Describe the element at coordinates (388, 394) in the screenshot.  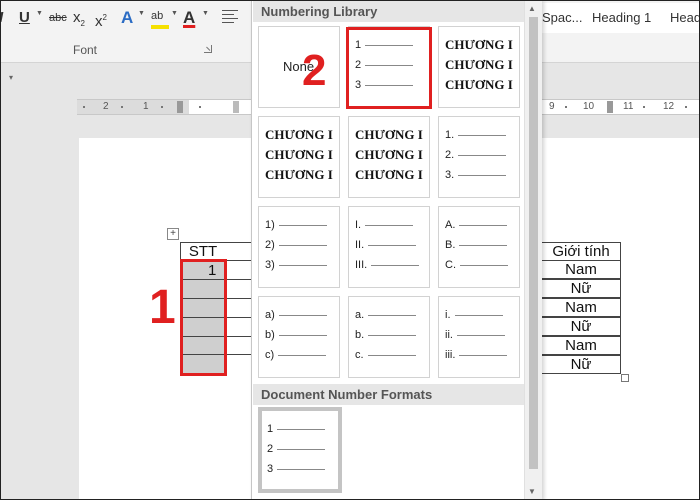
I see `document-number-formats-header: Document Number Formats` at that location.